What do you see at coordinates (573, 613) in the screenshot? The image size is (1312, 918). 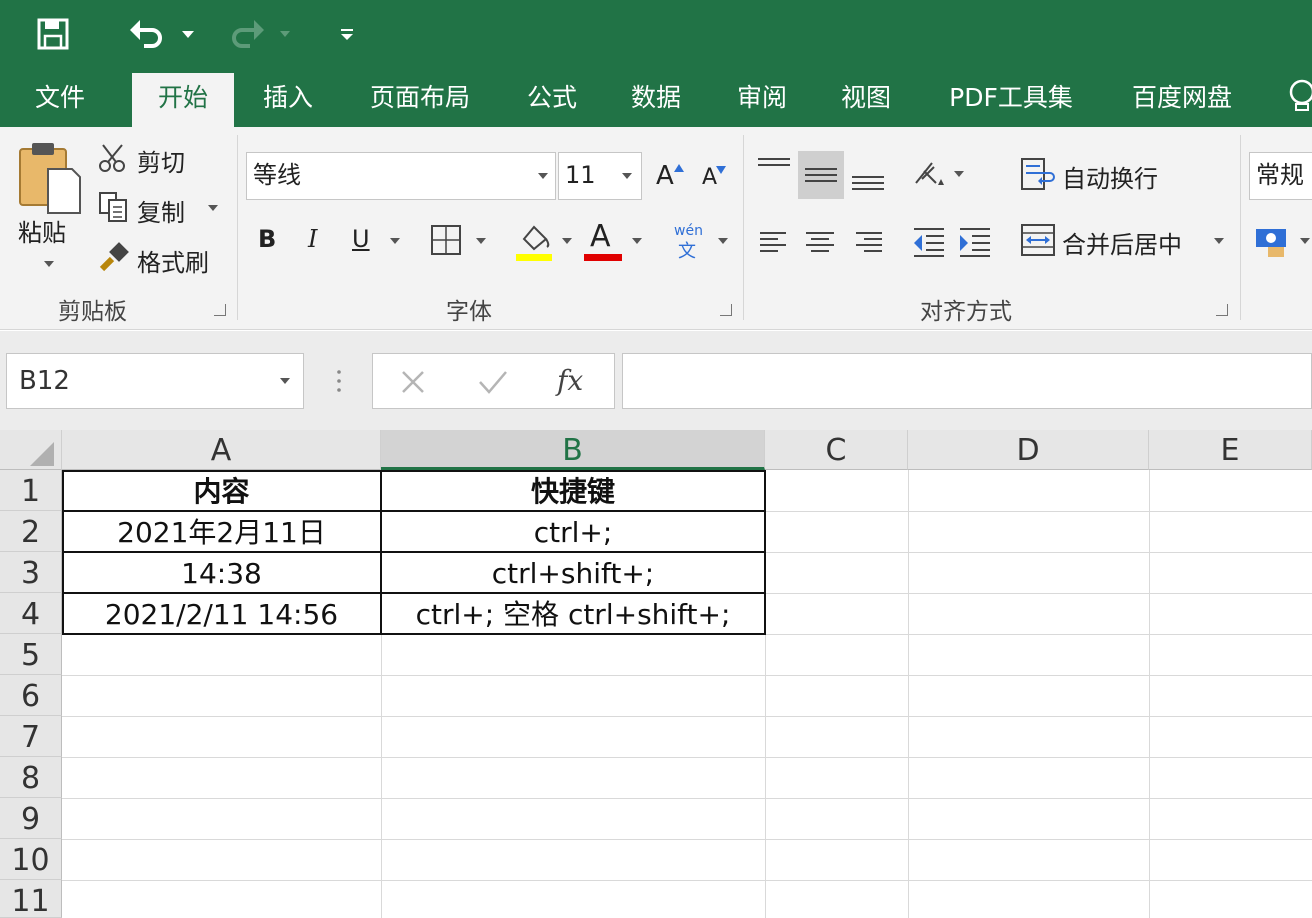 I see `cell-b4: ctrl+; 空格 ctrl+shift+;` at bounding box center [573, 613].